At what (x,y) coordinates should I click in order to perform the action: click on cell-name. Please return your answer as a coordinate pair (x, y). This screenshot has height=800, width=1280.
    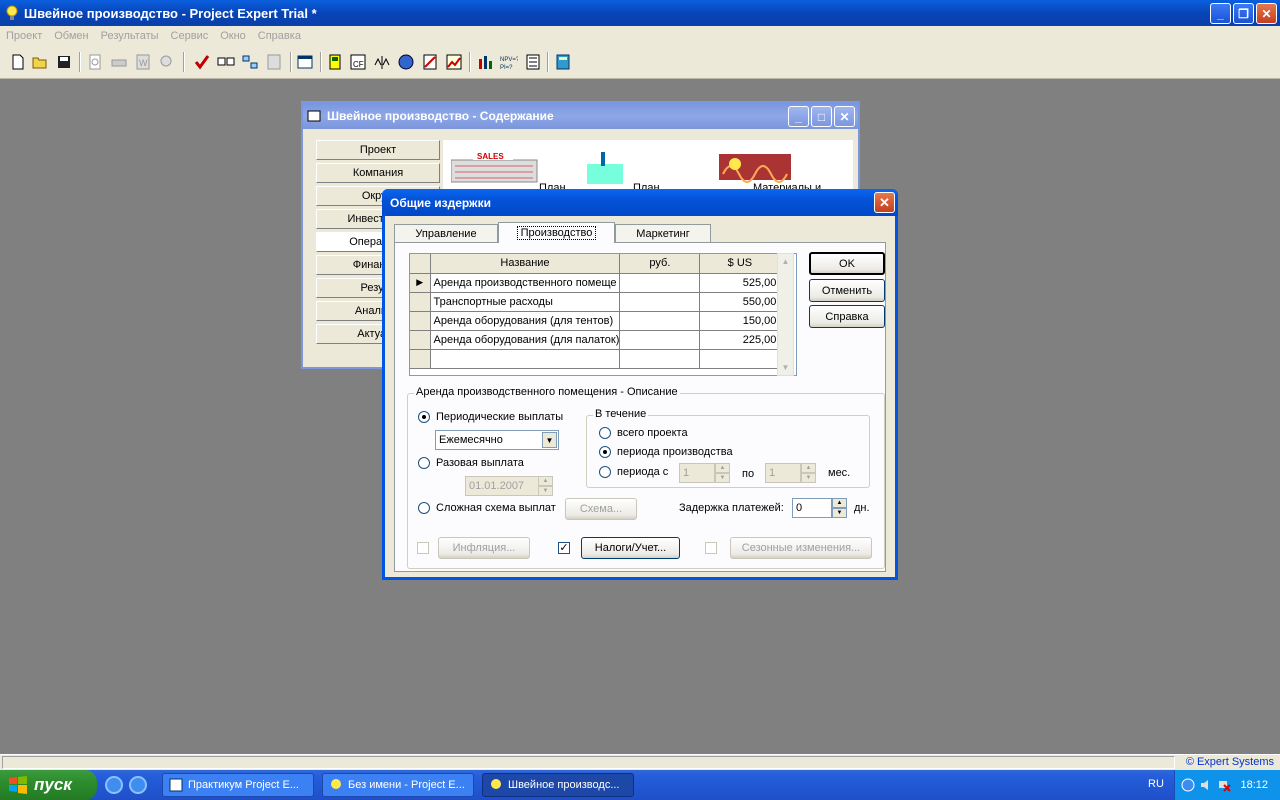
    Looking at the image, I should click on (525, 359).